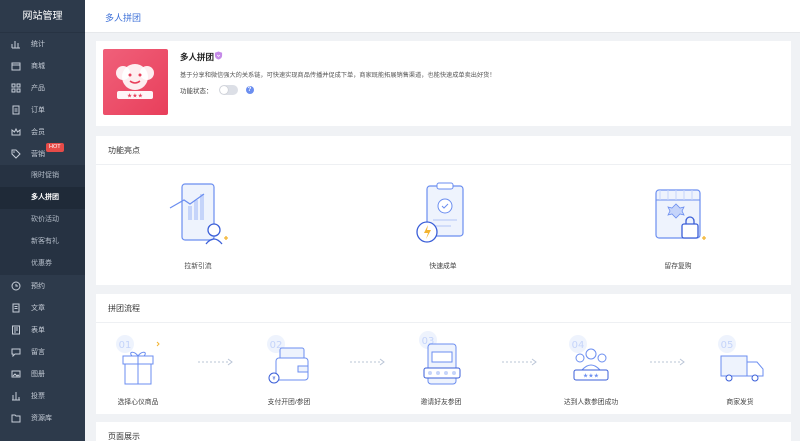 The height and width of the screenshot is (441, 800). I want to click on sidebar-item-products: 产品, so click(42, 88).